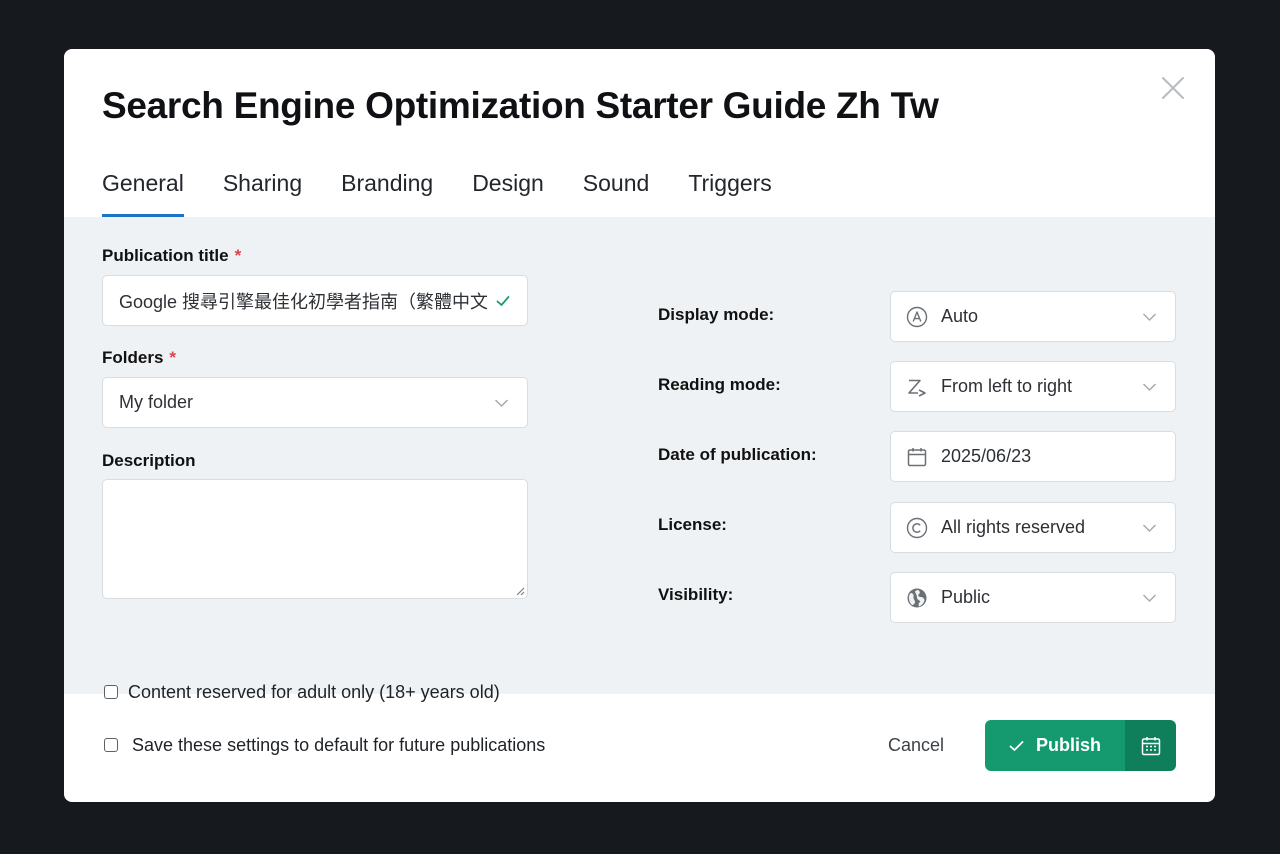 The width and height of the screenshot is (1280, 854). What do you see at coordinates (111, 745) in the screenshot?
I see `save-default-checkbox` at bounding box center [111, 745].